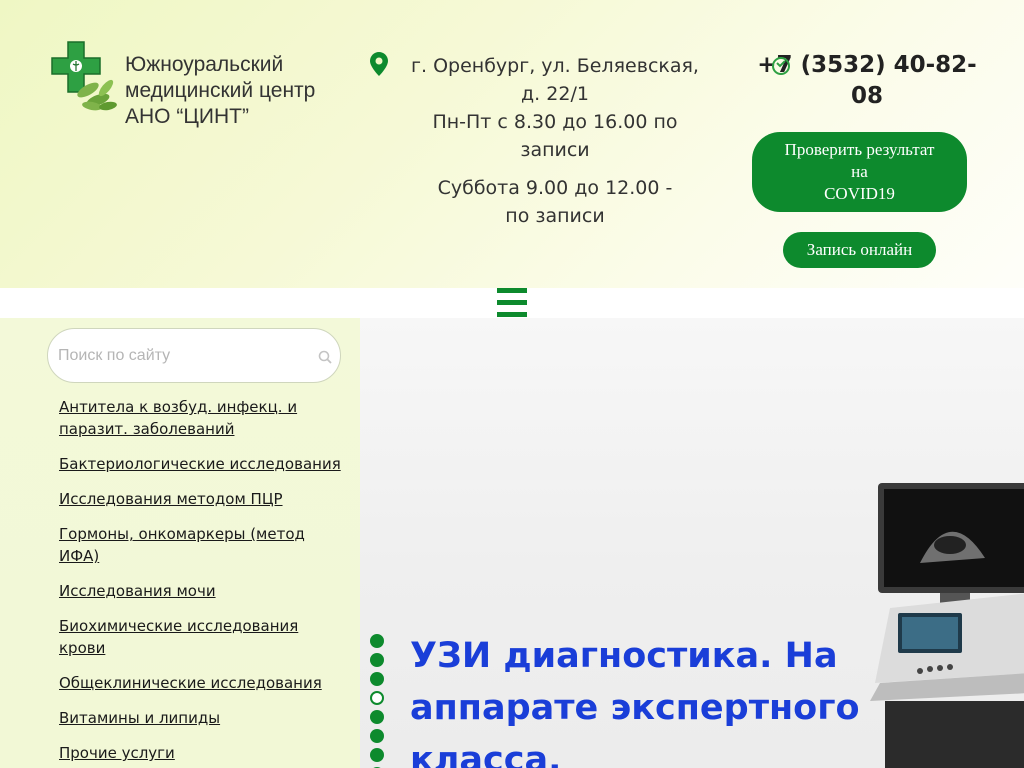 The width and height of the screenshot is (1024, 768). Describe the element at coordinates (325, 356) in the screenshot. I see `search-icon` at that location.